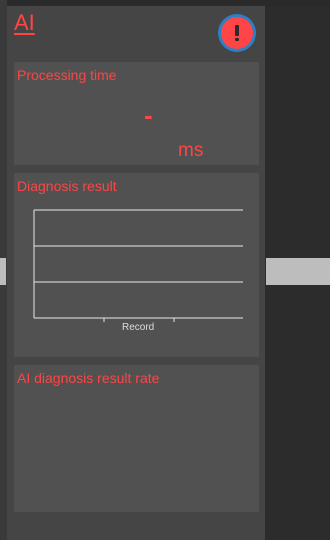 This screenshot has width=330, height=540. I want to click on splitter-handle-right, so click(298, 271).